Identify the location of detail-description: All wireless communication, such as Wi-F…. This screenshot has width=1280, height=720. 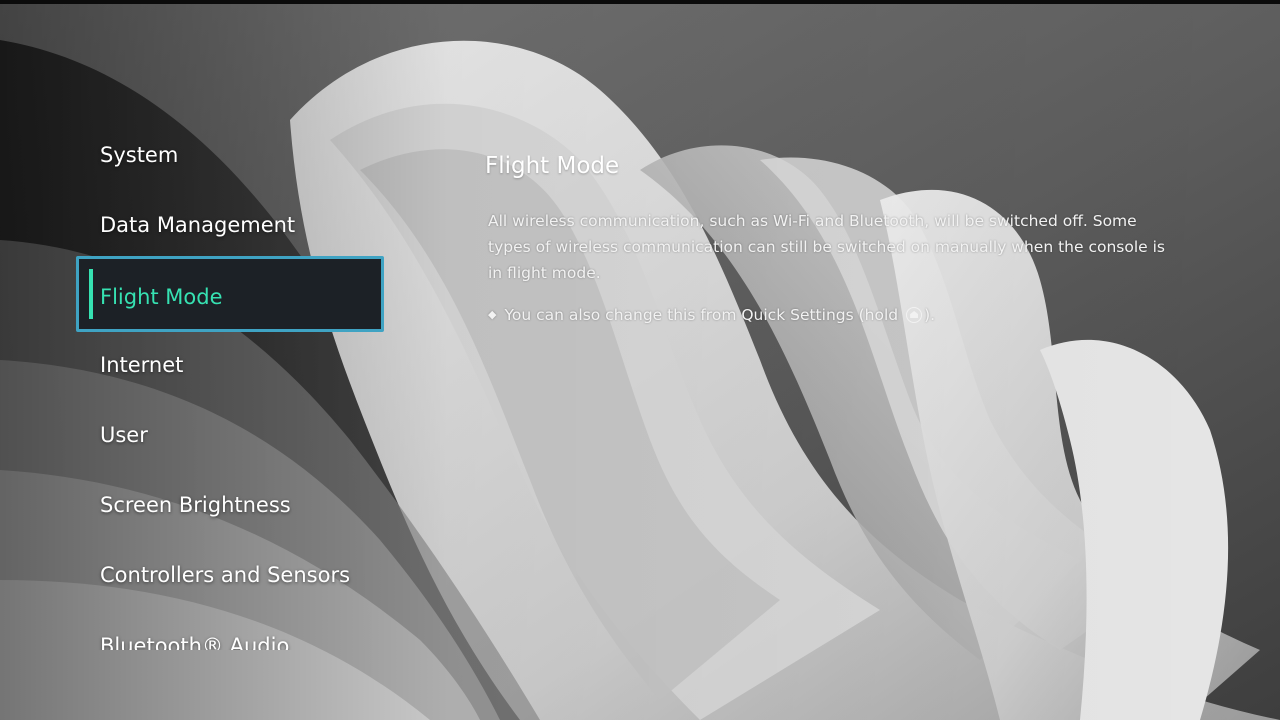
(826, 247).